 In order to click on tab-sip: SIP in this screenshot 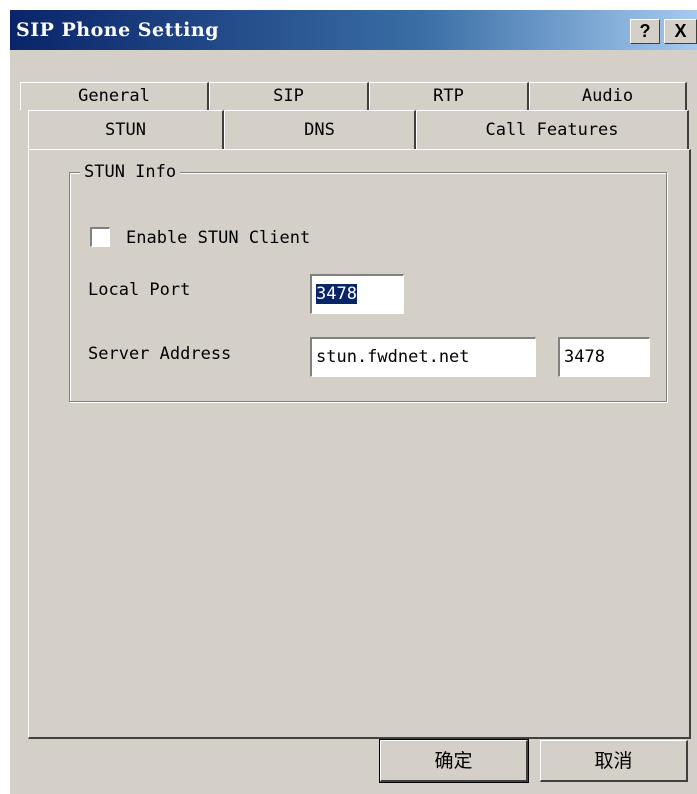, I will do `click(289, 96)`.